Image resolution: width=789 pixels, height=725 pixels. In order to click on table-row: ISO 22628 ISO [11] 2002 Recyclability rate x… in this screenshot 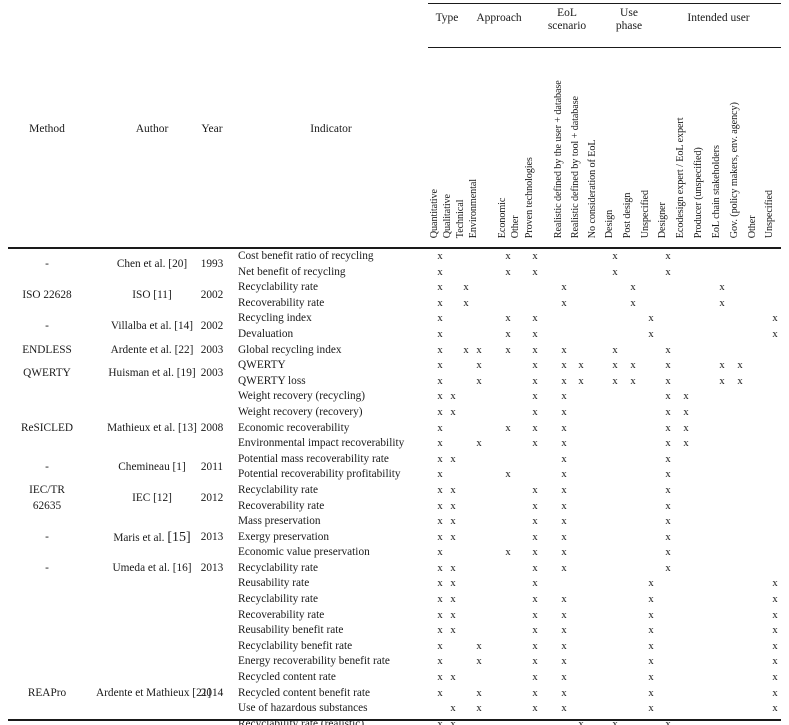, I will do `click(394, 290)`.